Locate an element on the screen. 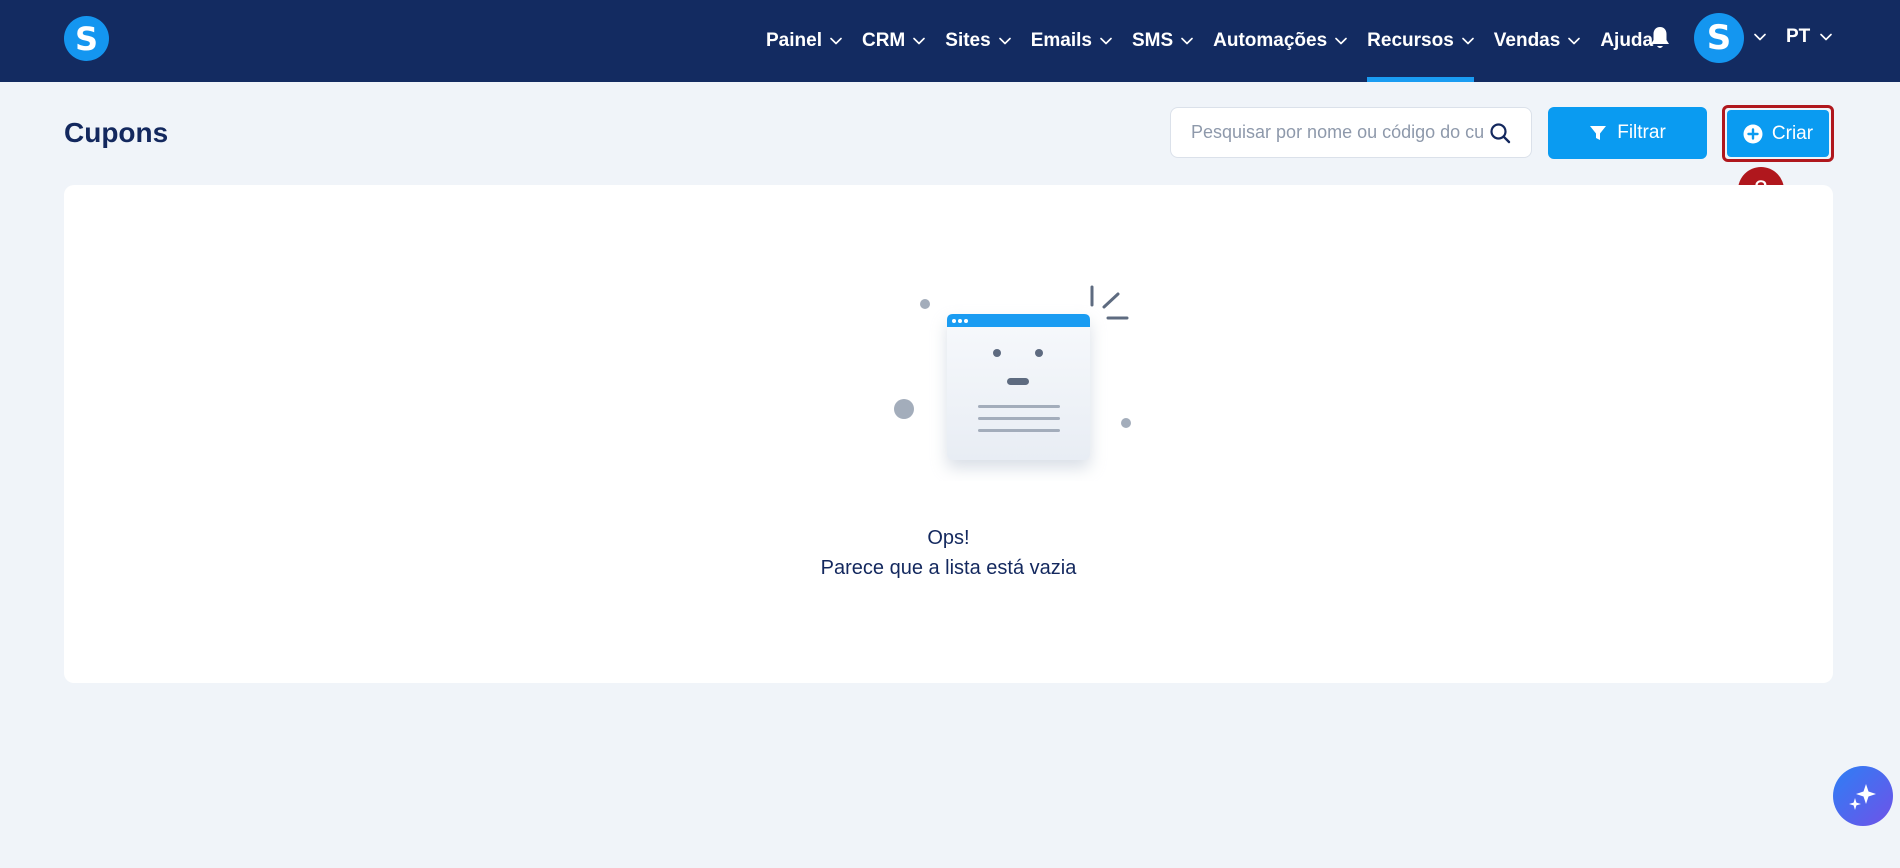 The image size is (1900, 868). nav-item-crm: CRM is located at coordinates (893, 41).